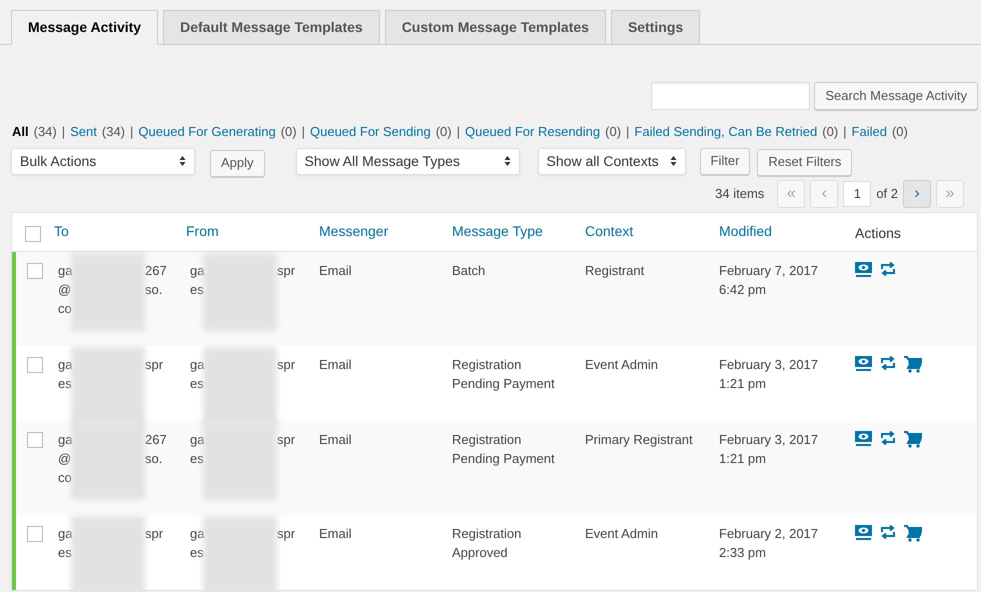  I want to click on table-cell-text: 2:33 pm, so click(743, 553).